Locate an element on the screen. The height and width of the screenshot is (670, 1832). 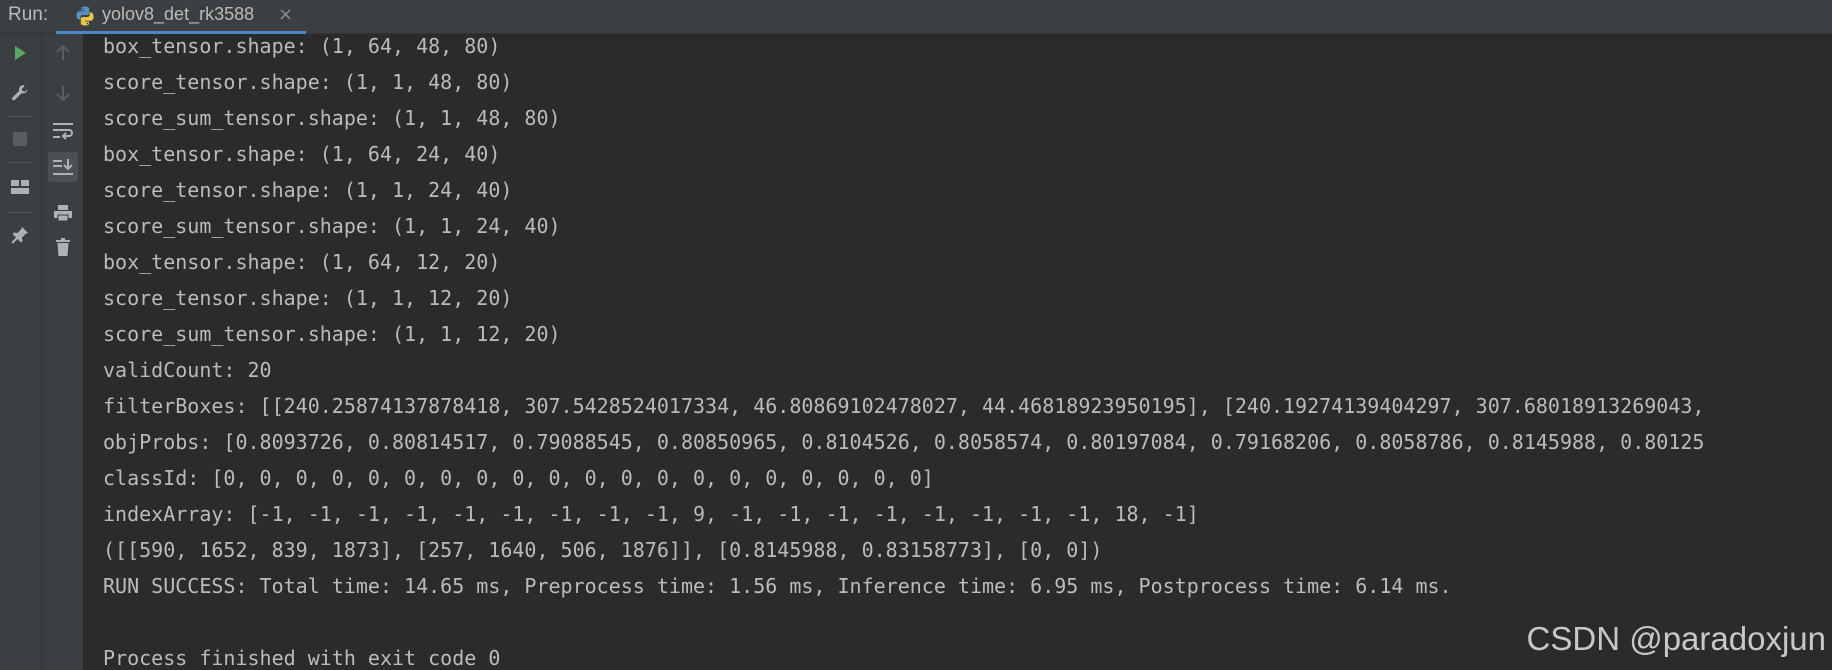
console-line: box_tensor.shape: (1, 64, 48, 80) is located at coordinates (302, 46).